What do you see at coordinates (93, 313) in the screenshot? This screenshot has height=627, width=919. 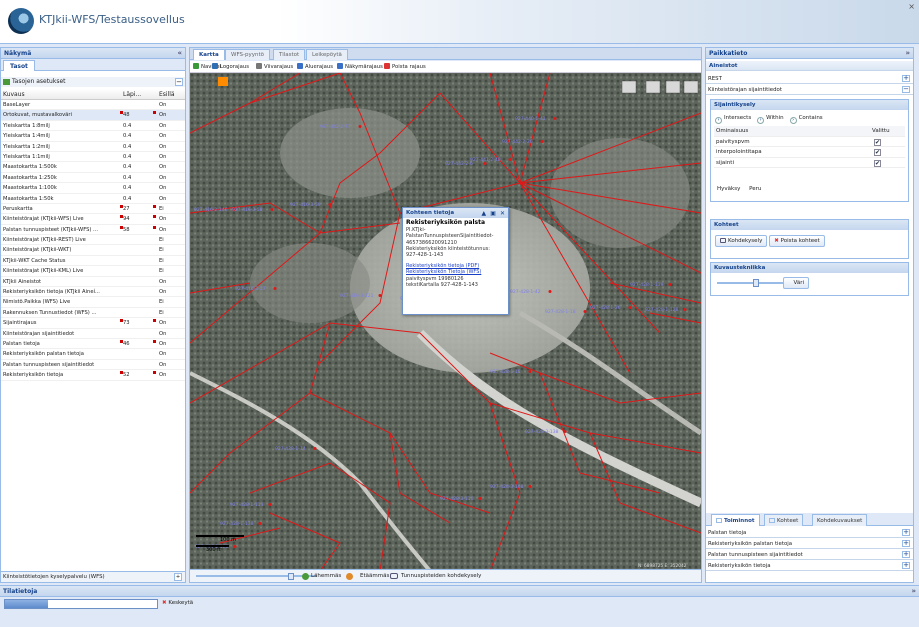 I see `layer-row: Rakennuksen Tunnustiedot (WFS) ... Ei` at bounding box center [93, 313].